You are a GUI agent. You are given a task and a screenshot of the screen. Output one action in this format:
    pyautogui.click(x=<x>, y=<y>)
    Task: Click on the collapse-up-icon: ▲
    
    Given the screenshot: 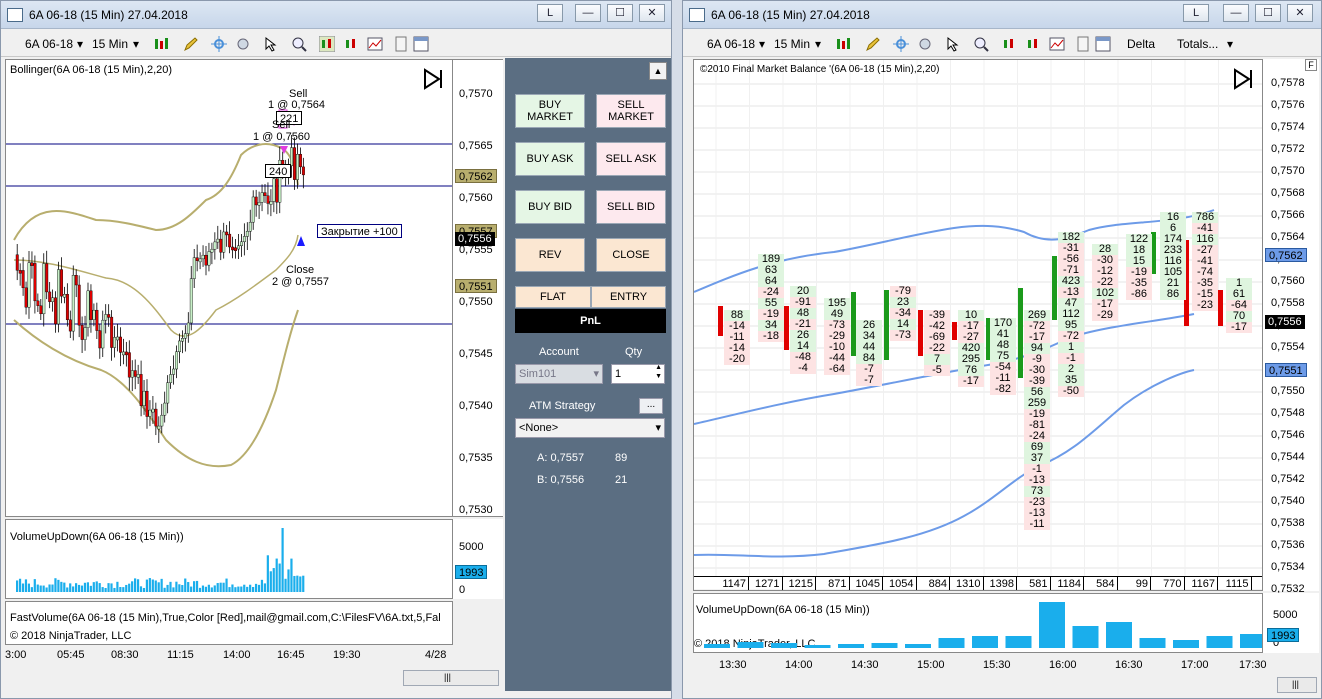 What is the action you would take?
    pyautogui.click(x=658, y=71)
    